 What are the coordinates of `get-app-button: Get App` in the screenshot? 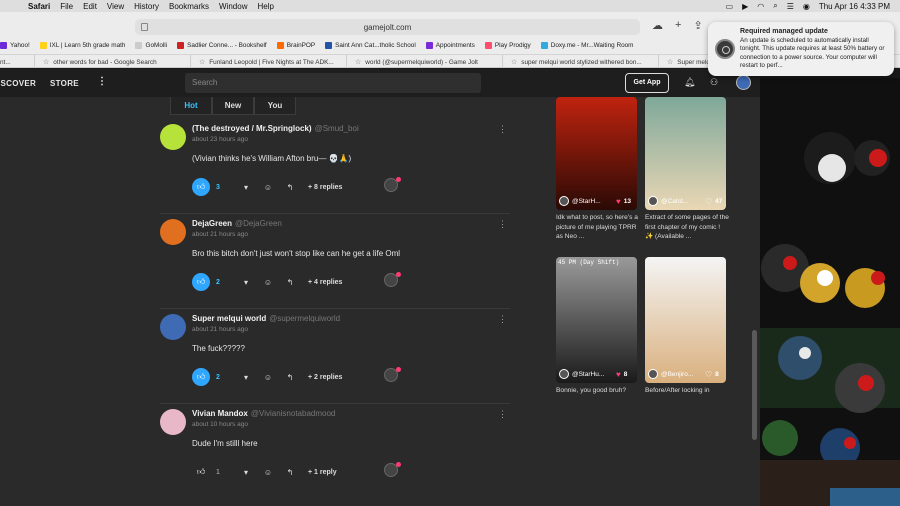 It's located at (647, 83).